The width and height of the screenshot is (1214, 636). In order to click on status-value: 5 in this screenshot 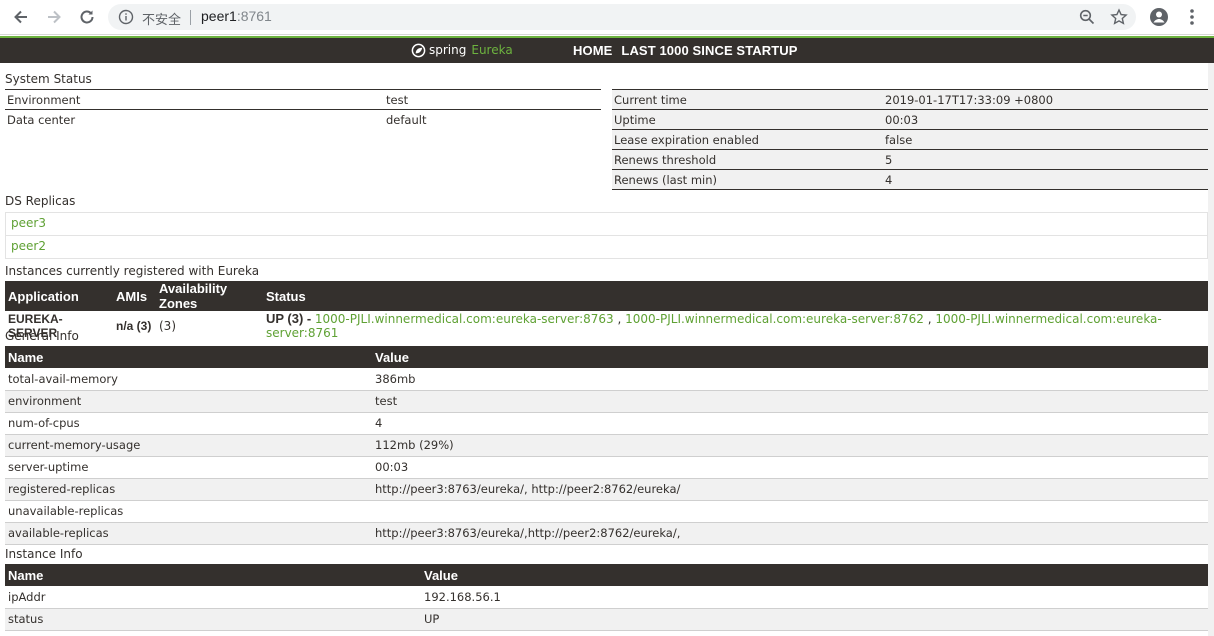, I will do `click(889, 159)`.